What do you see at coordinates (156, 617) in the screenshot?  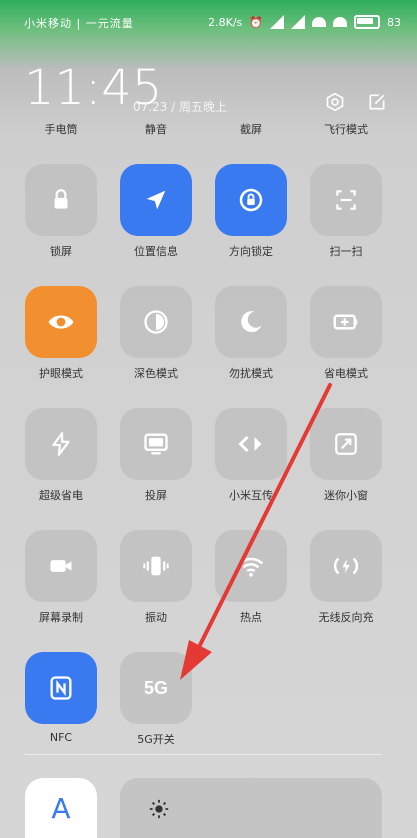 I see `tile-label: 振动` at bounding box center [156, 617].